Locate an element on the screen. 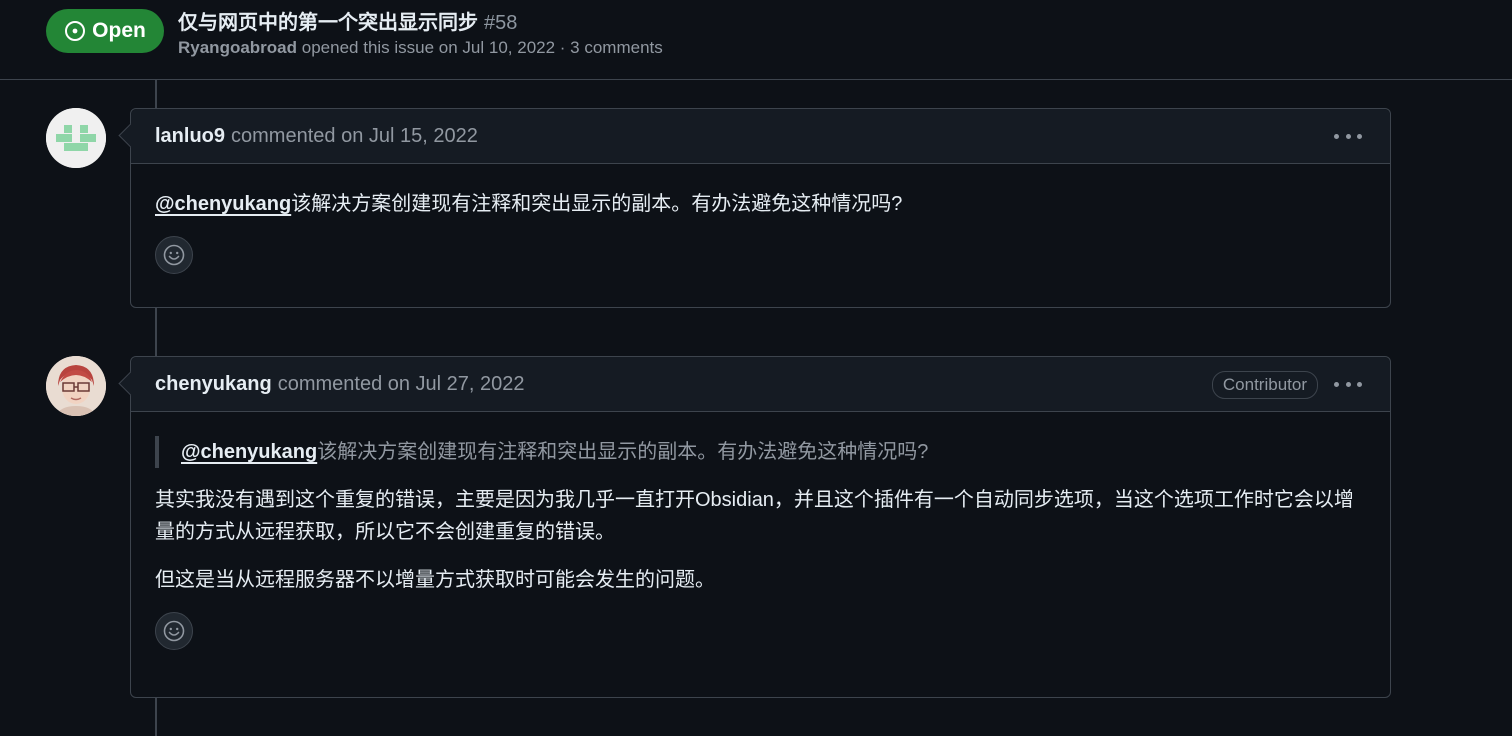 This screenshot has width=1512, height=736. issue-title-text: 仅与网页中的第一个突出显示同步 is located at coordinates (328, 23).